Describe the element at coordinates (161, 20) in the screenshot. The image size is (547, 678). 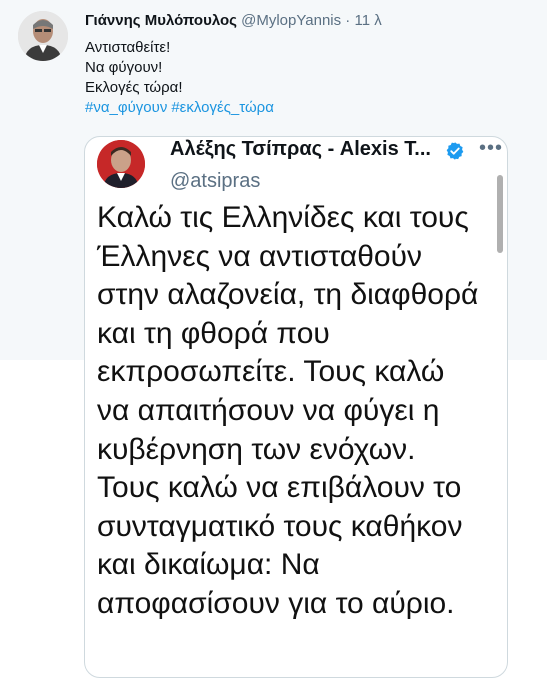
I see `author-name: Γιάννης Μυλόπουλος` at that location.